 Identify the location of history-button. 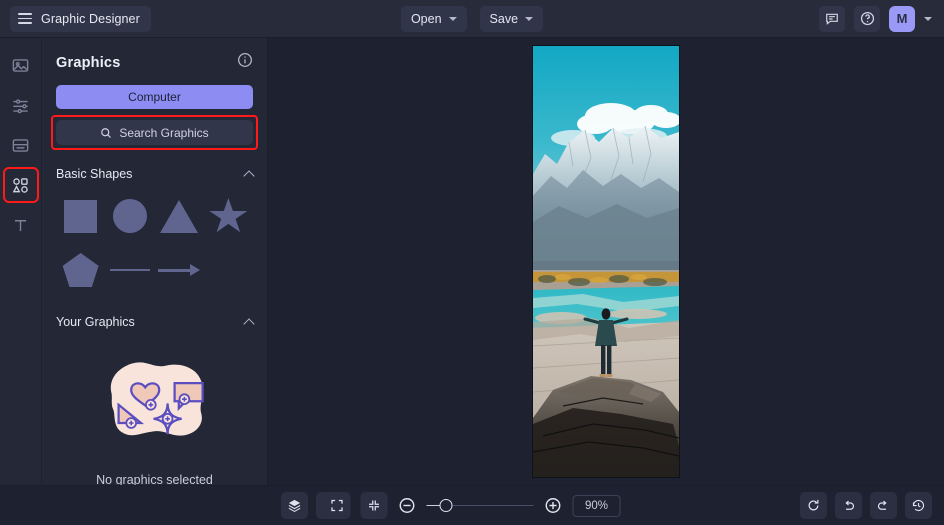
(918, 505).